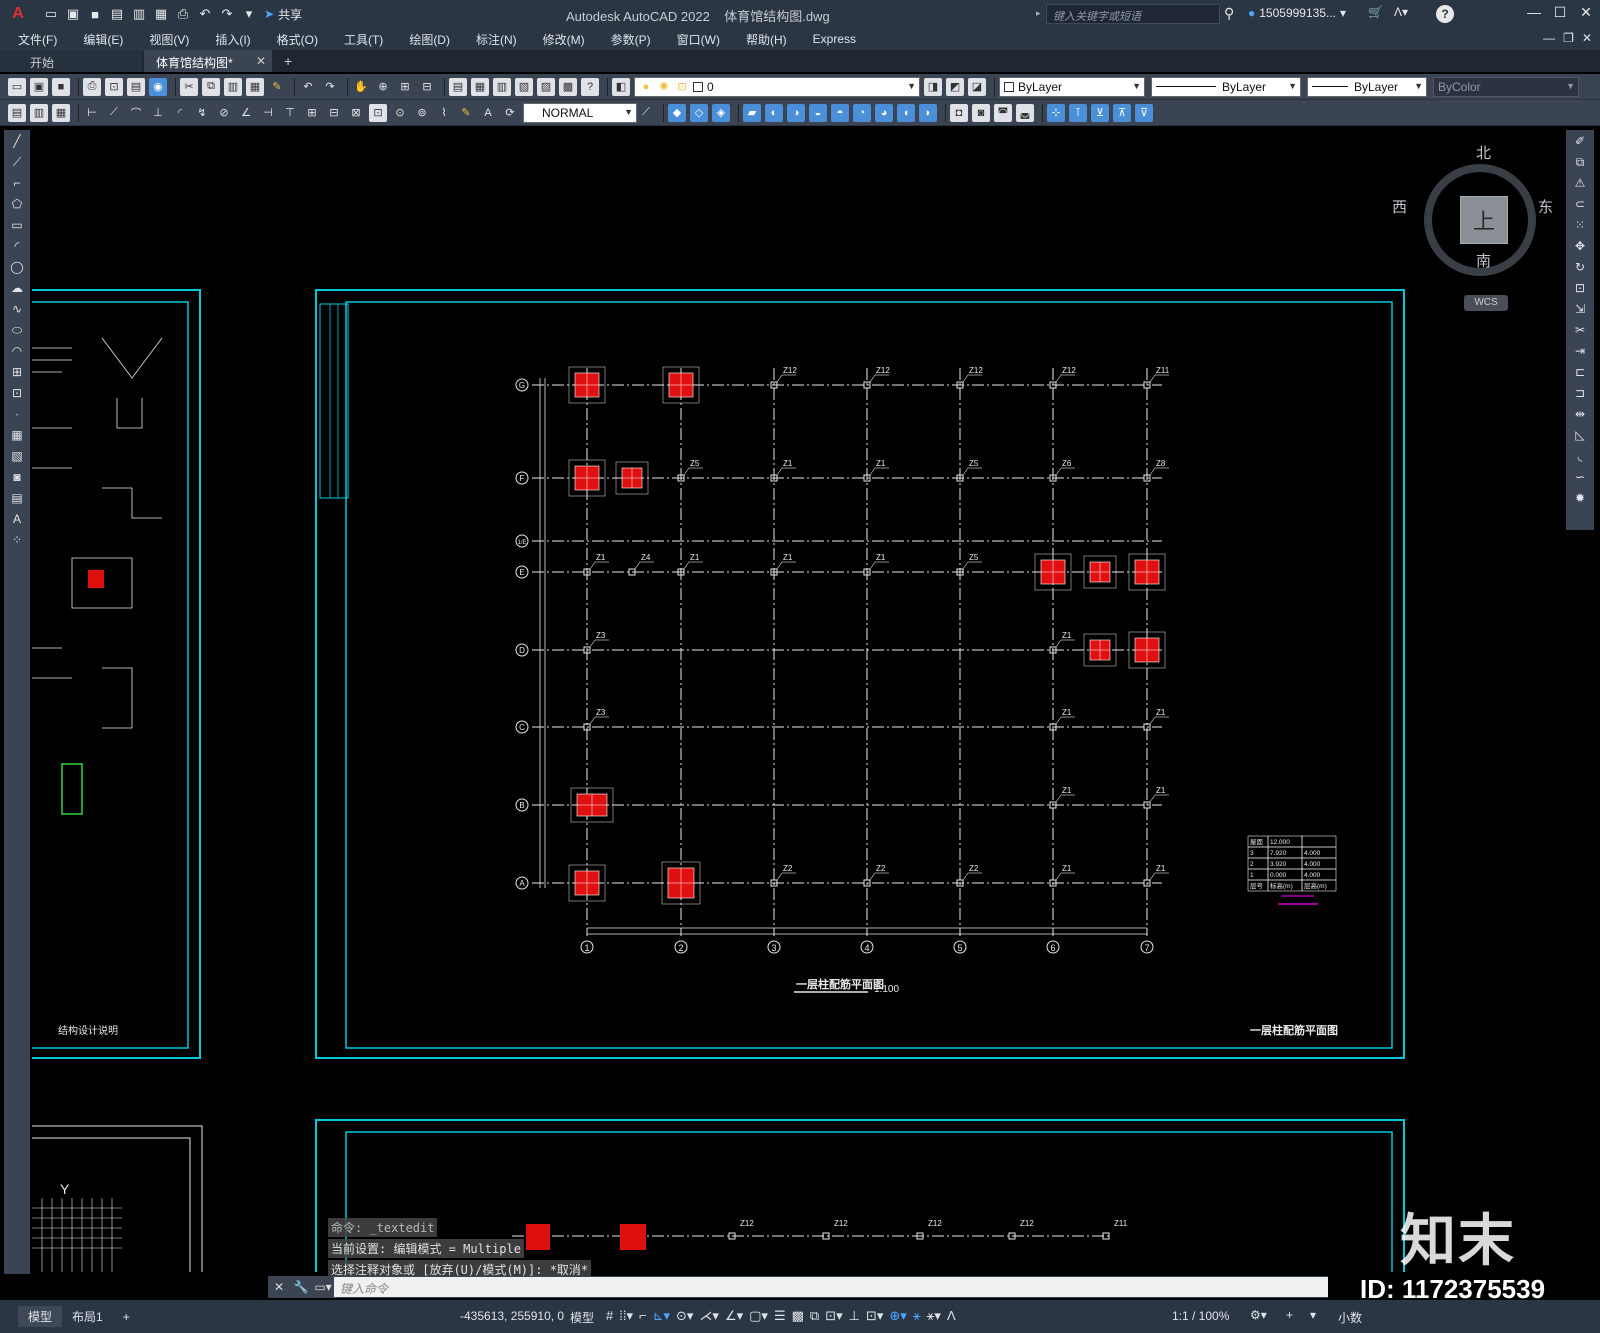 Image resolution: width=1600 pixels, height=1333 pixels. Describe the element at coordinates (677, 112) in the screenshot. I see `union-icon: ◆` at that location.